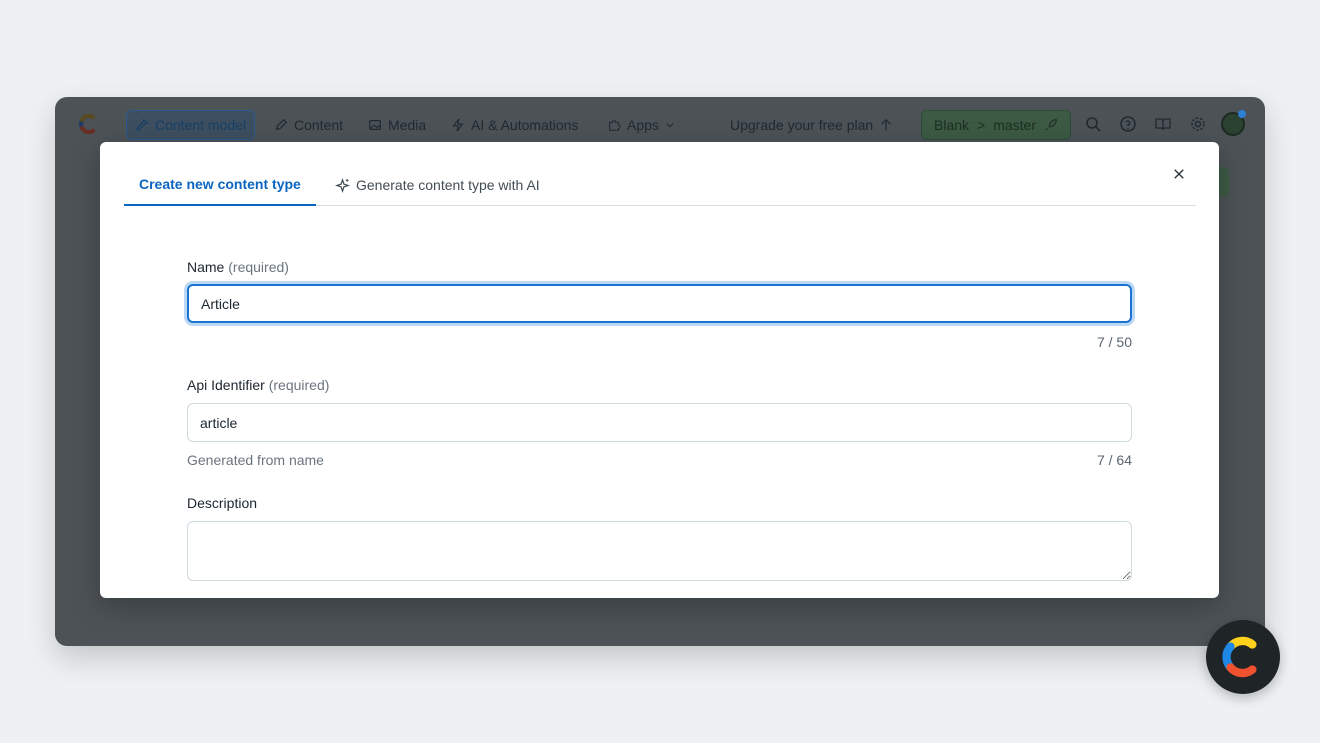 The image size is (1320, 743). I want to click on nav-ai-automations: AI & Automations, so click(514, 125).